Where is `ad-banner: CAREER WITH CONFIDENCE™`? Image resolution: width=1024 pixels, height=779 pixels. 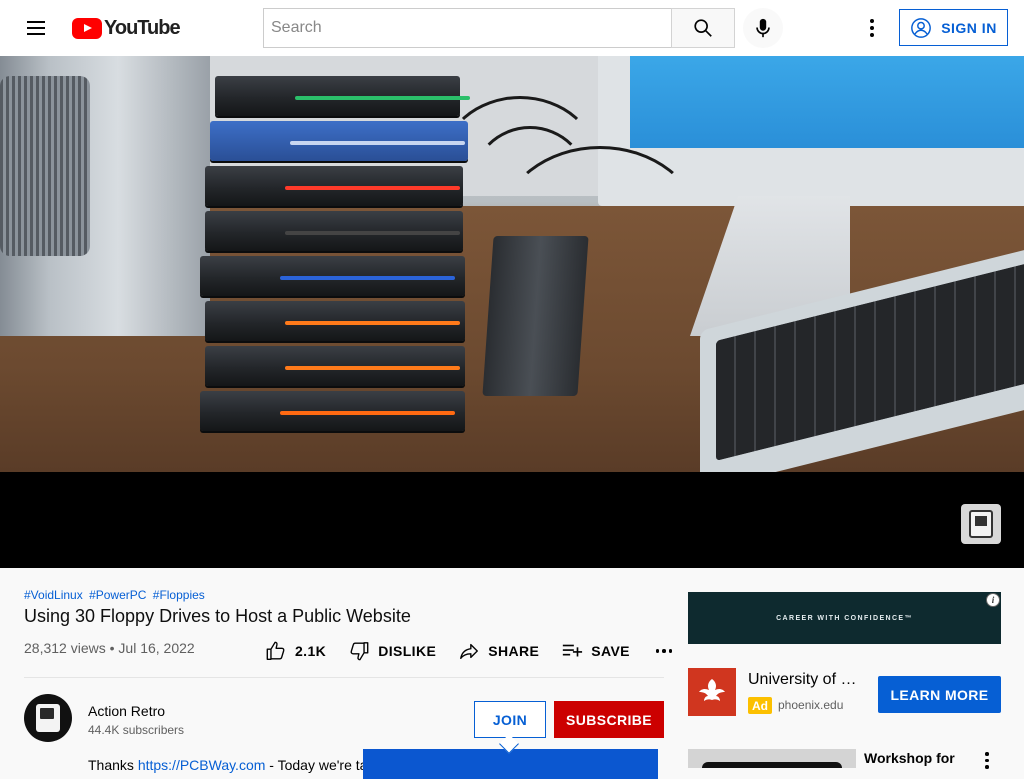
ad-banner: CAREER WITH CONFIDENCE™ is located at coordinates (844, 618).